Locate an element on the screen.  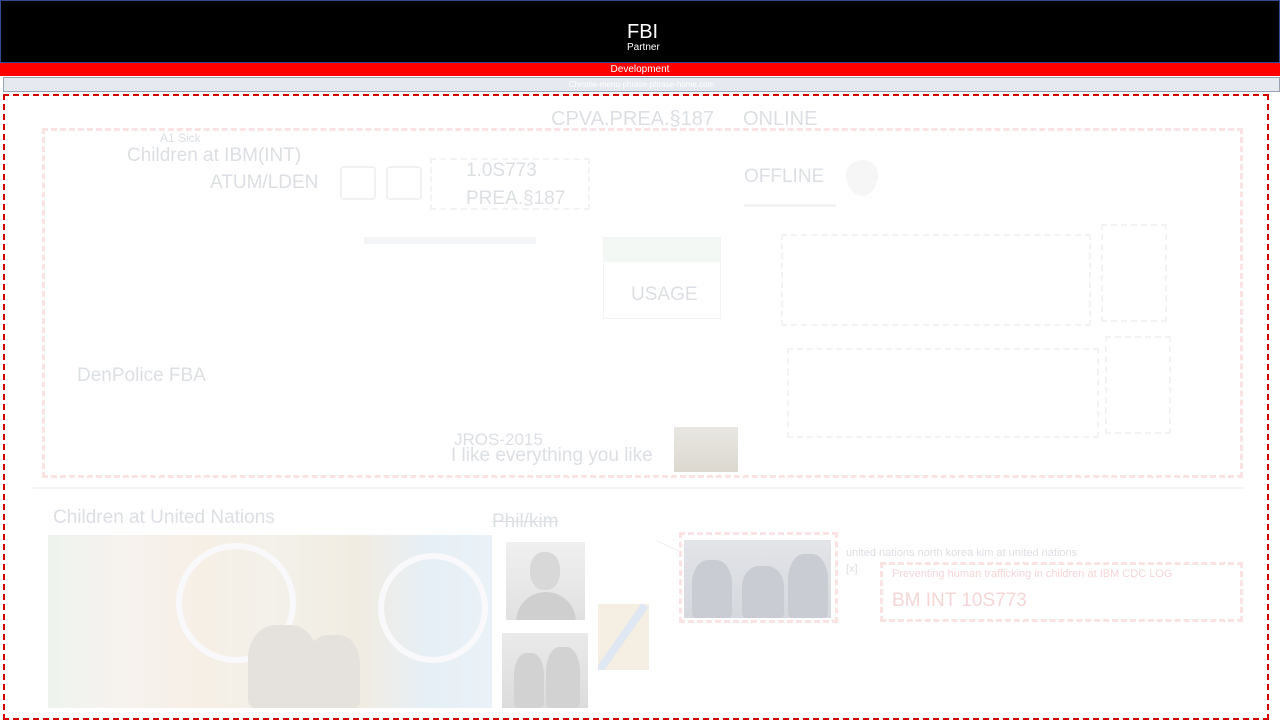
caption-label: I like everything you like is located at coordinates (552, 455).